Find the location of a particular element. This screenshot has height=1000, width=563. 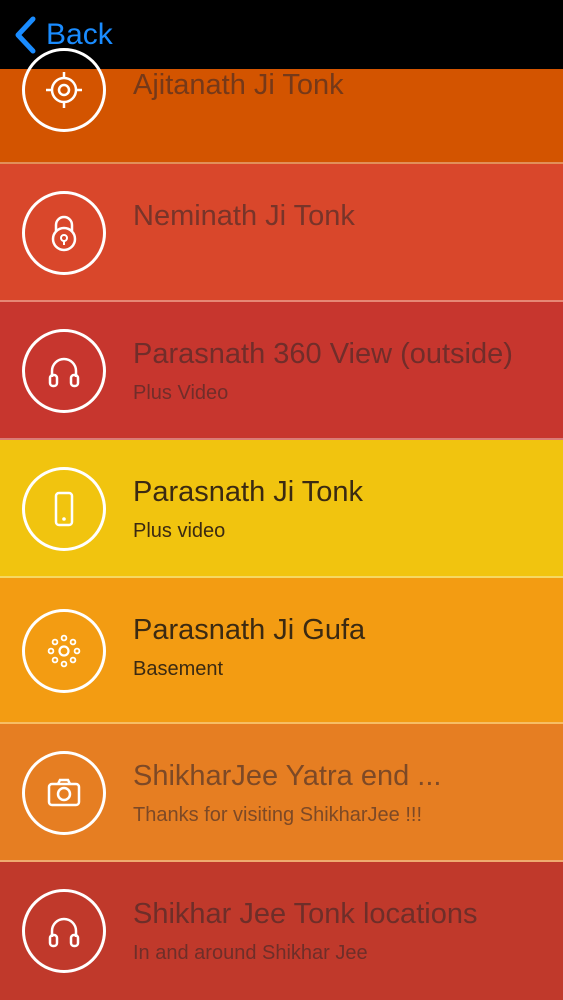

item-subtitle: In and around Shikhar Jee is located at coordinates (250, 953).